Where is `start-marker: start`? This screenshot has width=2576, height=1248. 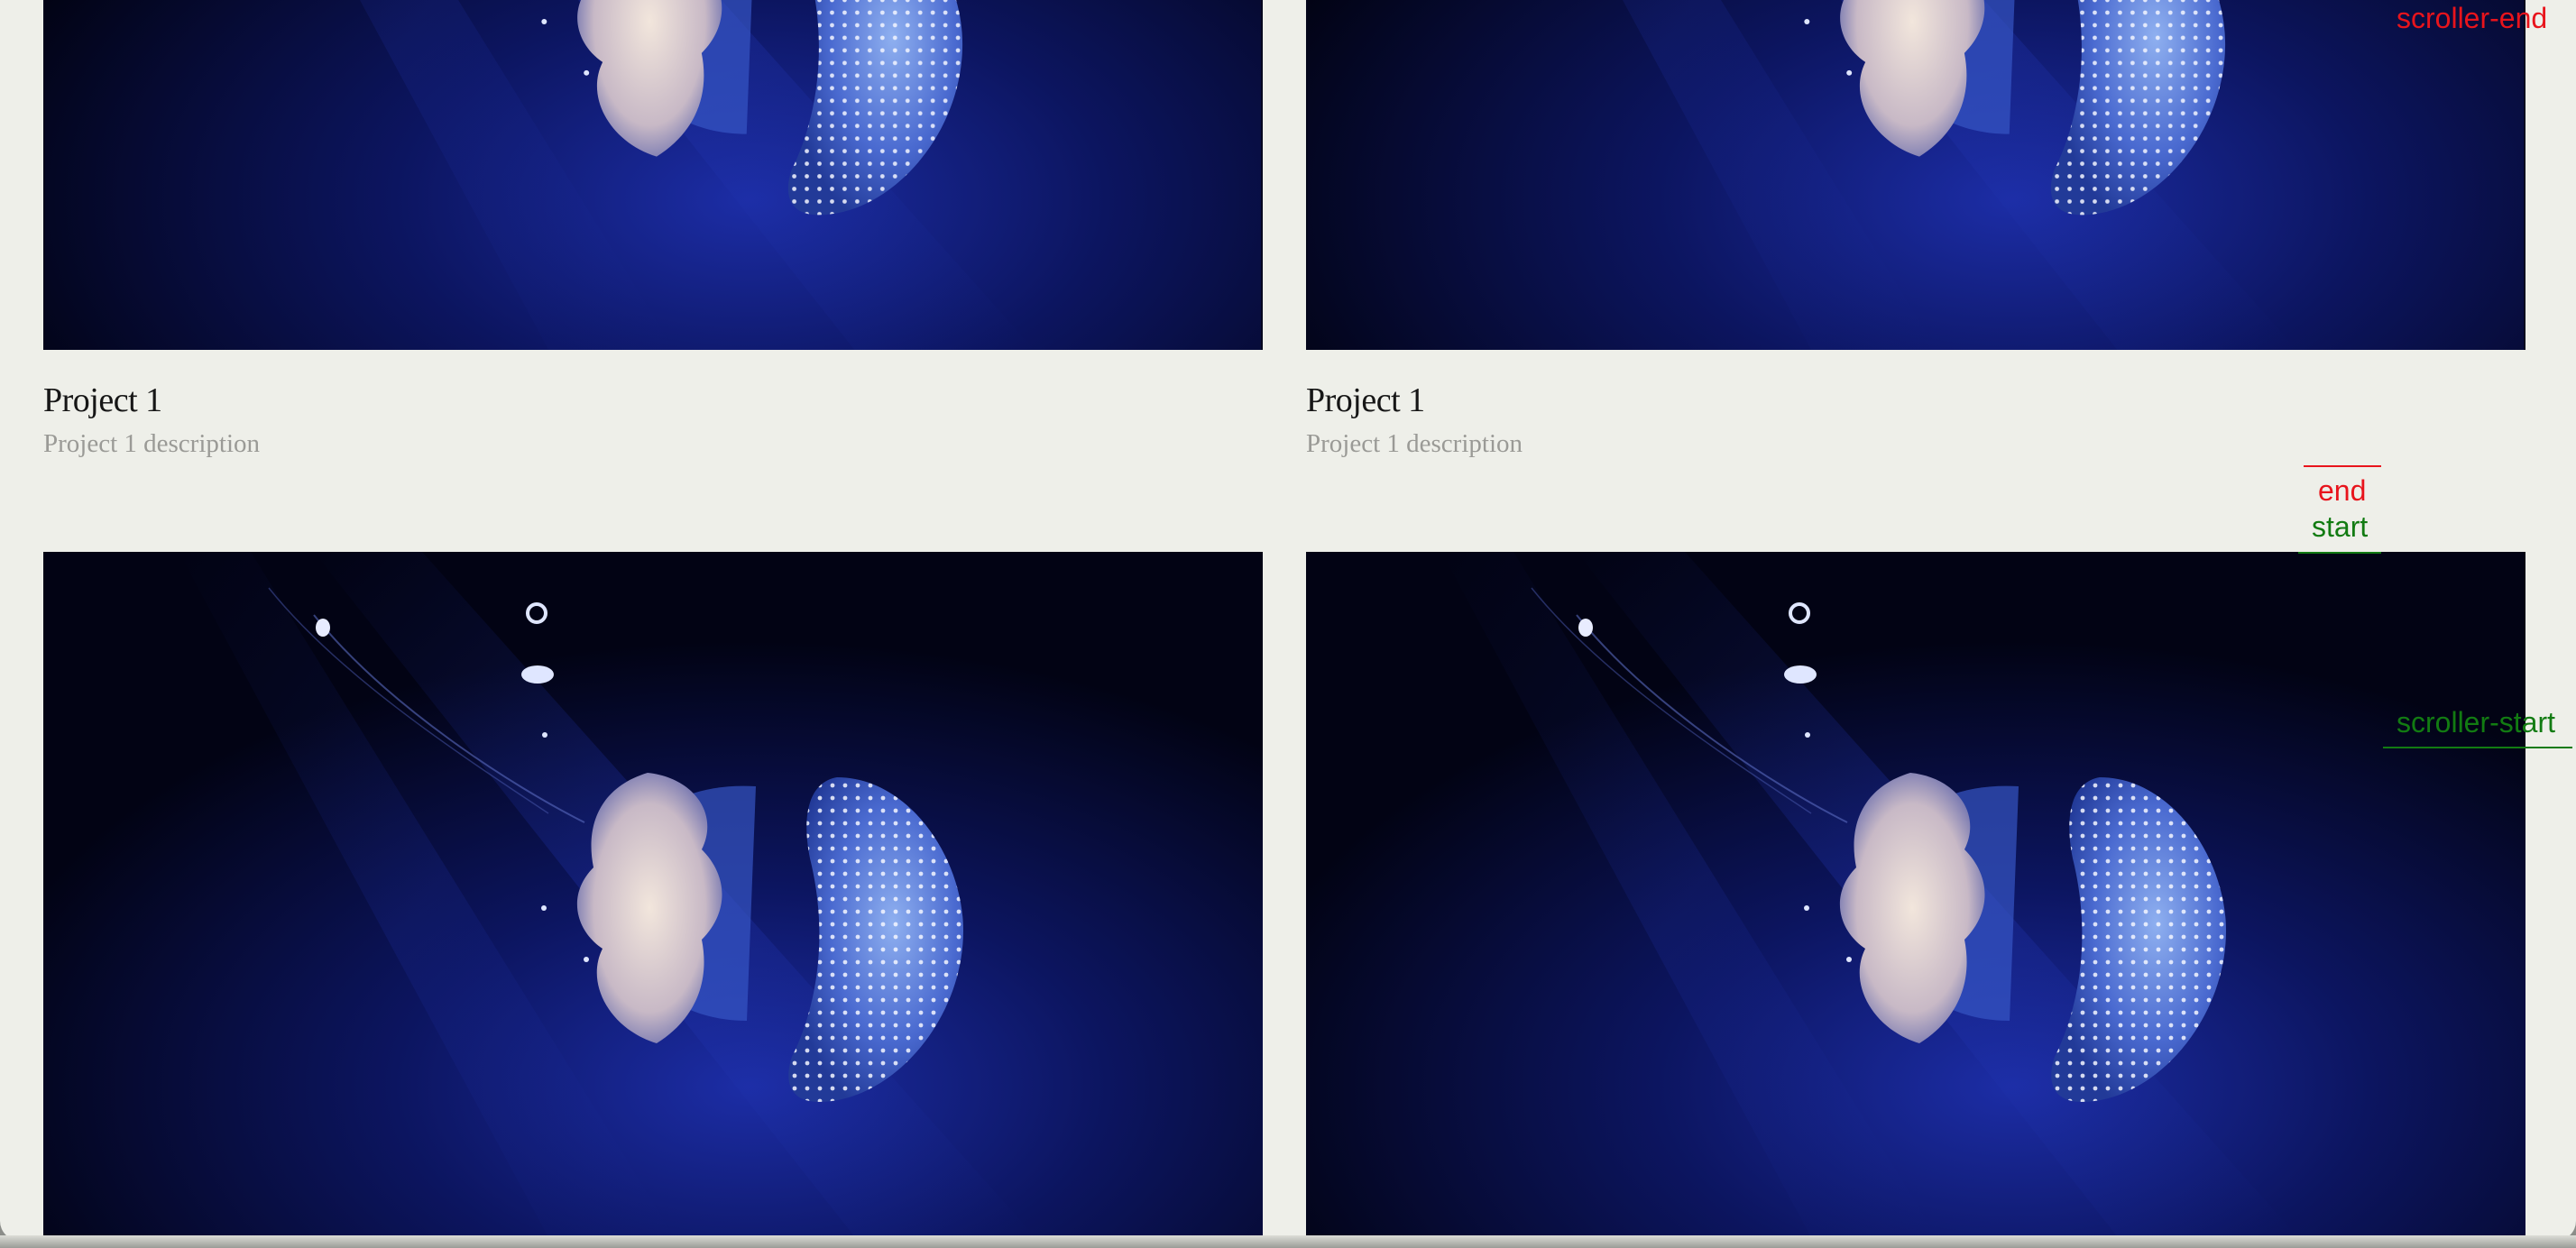 start-marker: start is located at coordinates (2340, 526).